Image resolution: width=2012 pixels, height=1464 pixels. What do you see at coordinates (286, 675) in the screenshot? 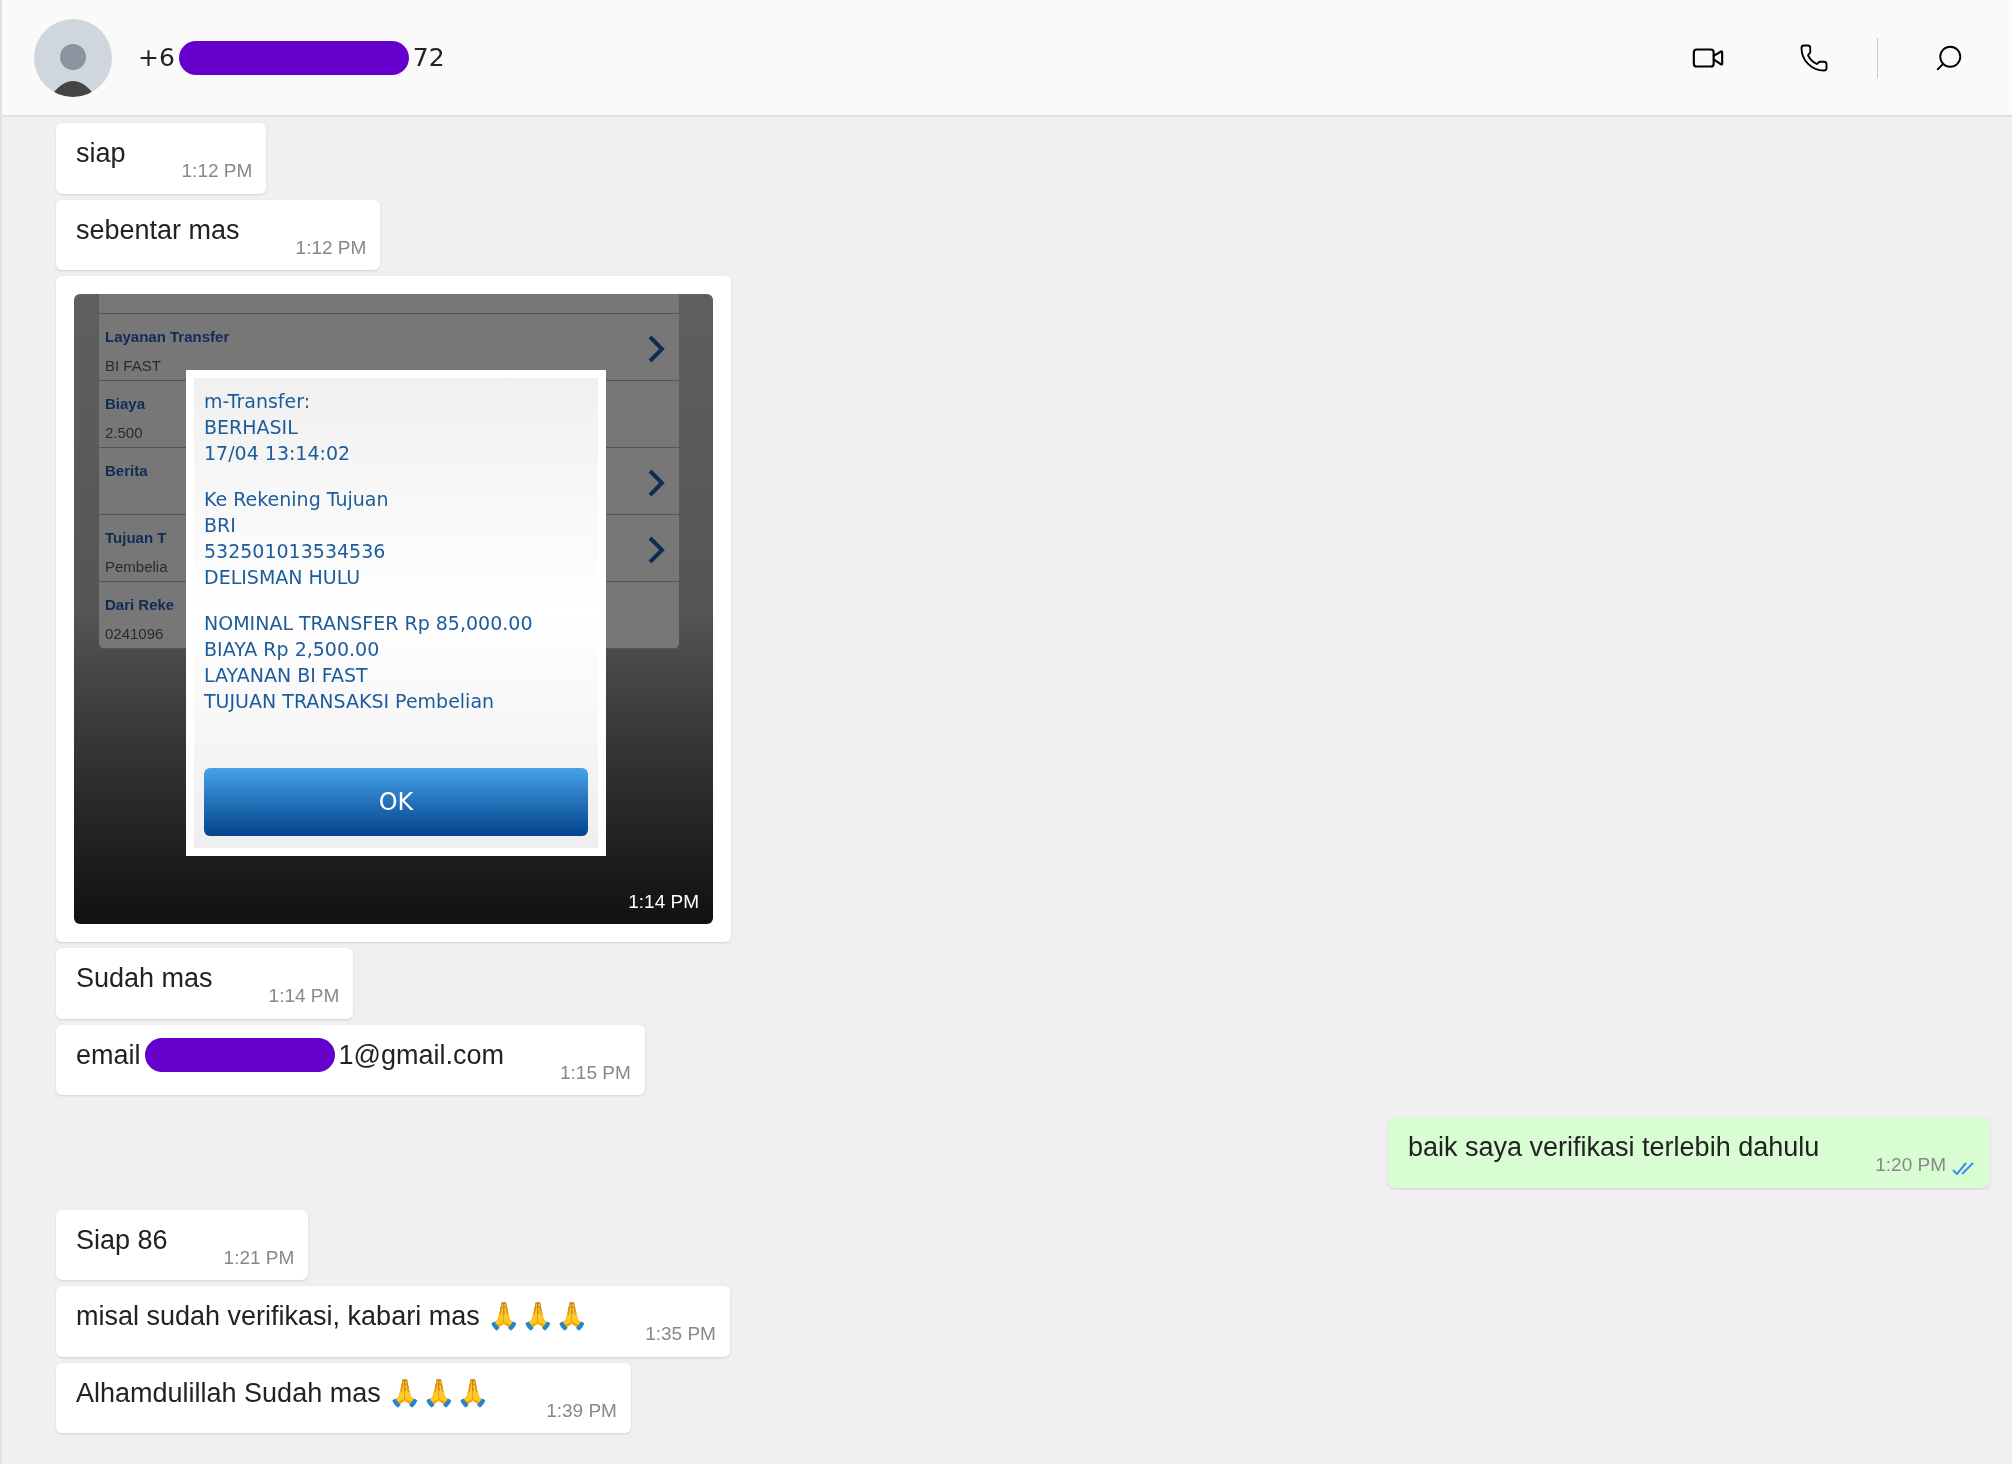
I see `dialog-text: LAYANAN BI FAST` at bounding box center [286, 675].